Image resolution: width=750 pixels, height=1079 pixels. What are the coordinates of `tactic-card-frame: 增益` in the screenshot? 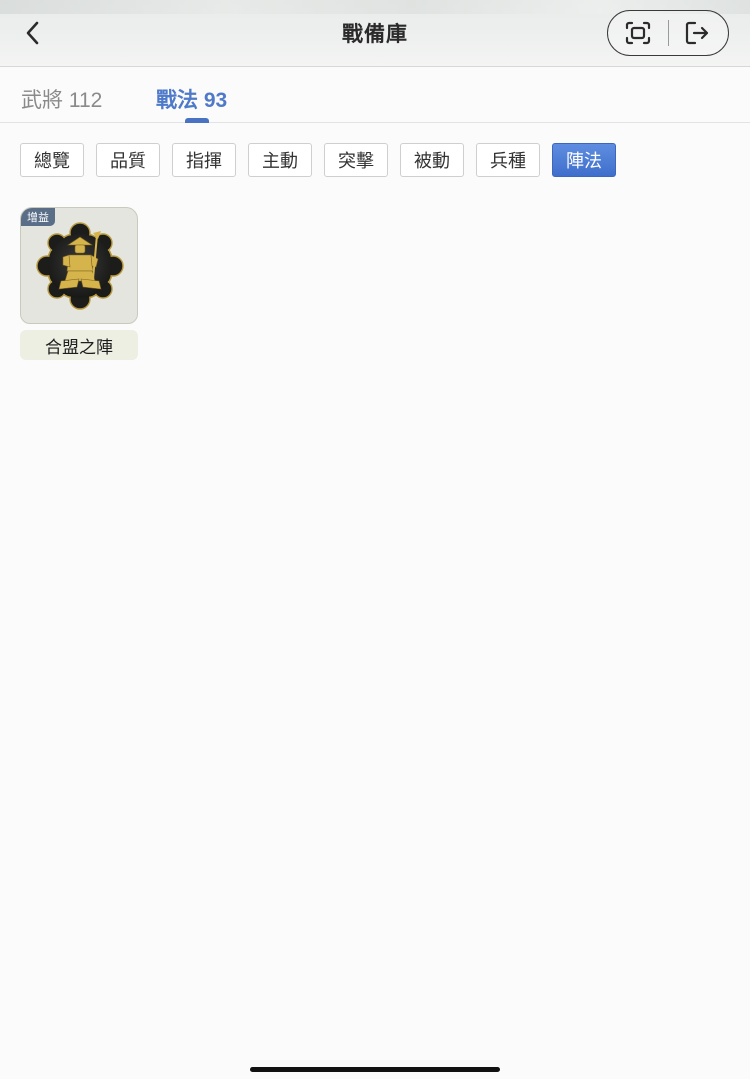 It's located at (79, 265).